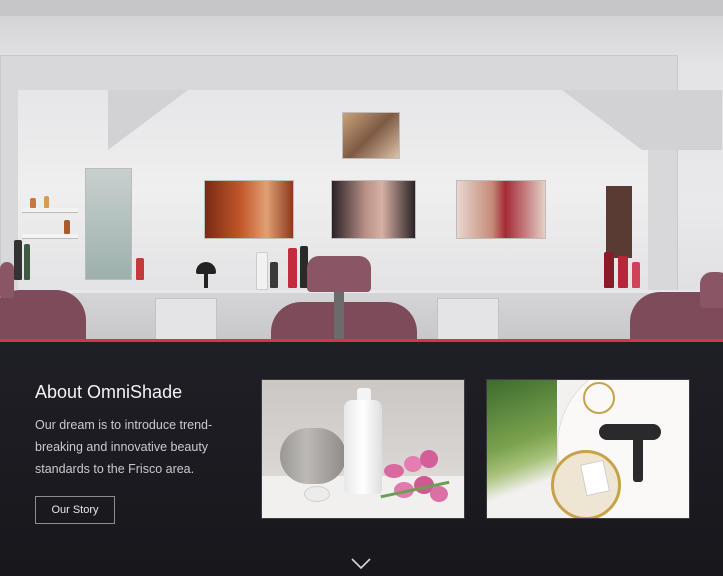  Describe the element at coordinates (417, 477) in the screenshot. I see `pink-tulips` at that location.